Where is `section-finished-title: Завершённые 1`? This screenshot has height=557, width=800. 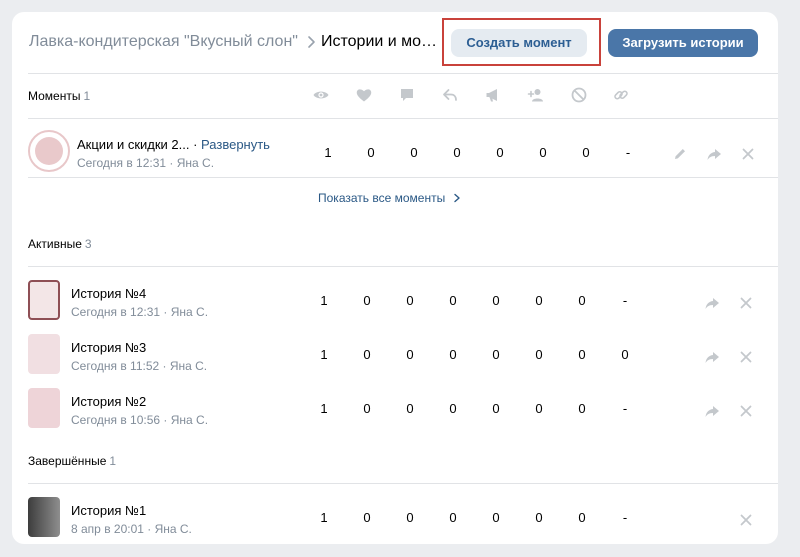 section-finished-title: Завершённые 1 is located at coordinates (72, 461).